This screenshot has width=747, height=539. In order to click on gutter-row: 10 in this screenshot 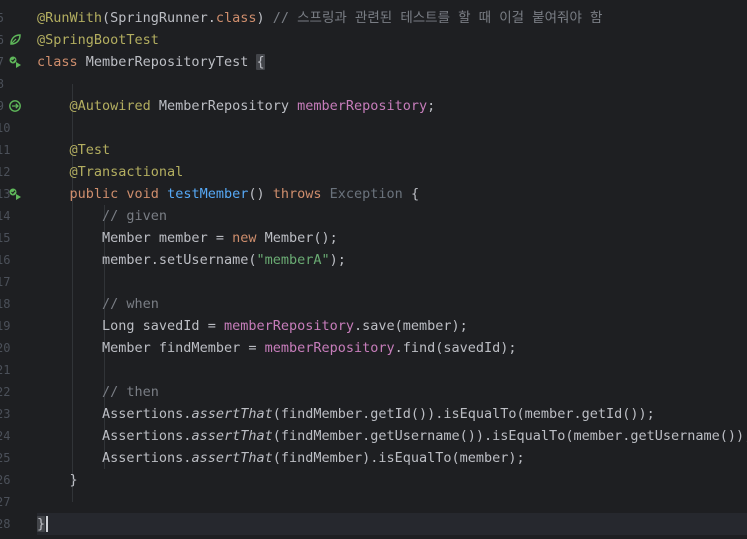, I will do `click(18, 128)`.